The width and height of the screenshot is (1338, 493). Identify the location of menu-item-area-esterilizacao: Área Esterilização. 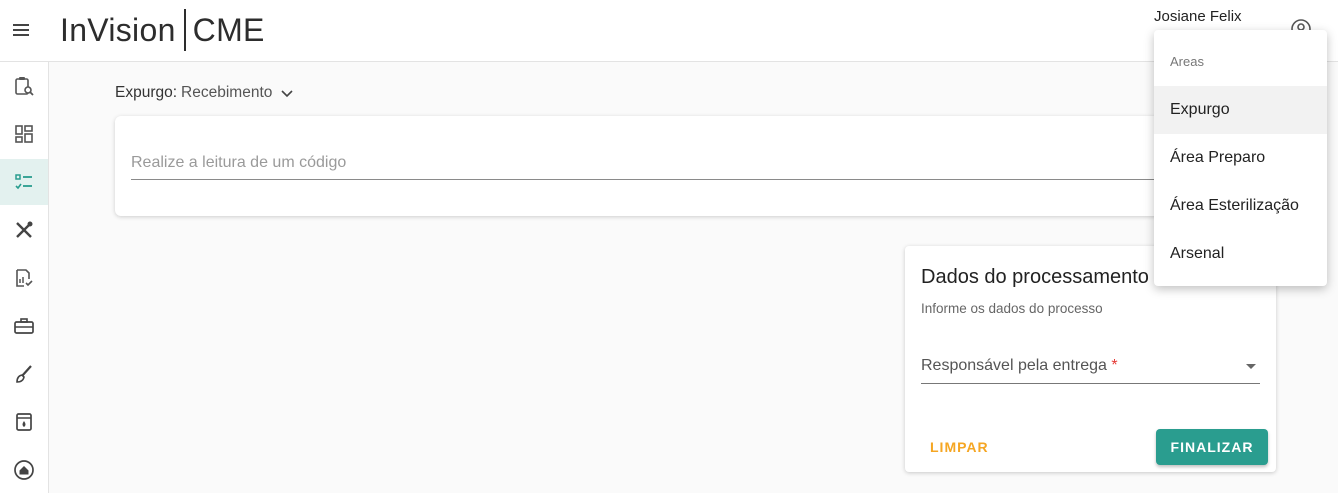
(1240, 206).